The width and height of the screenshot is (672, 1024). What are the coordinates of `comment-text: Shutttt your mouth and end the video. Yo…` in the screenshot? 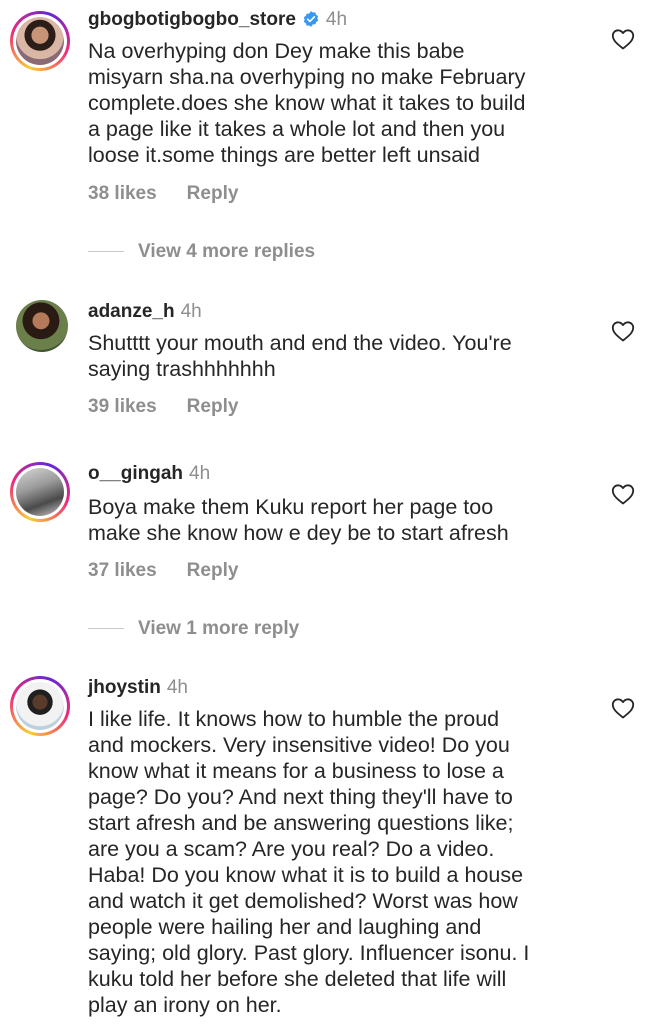 It's located at (300, 356).